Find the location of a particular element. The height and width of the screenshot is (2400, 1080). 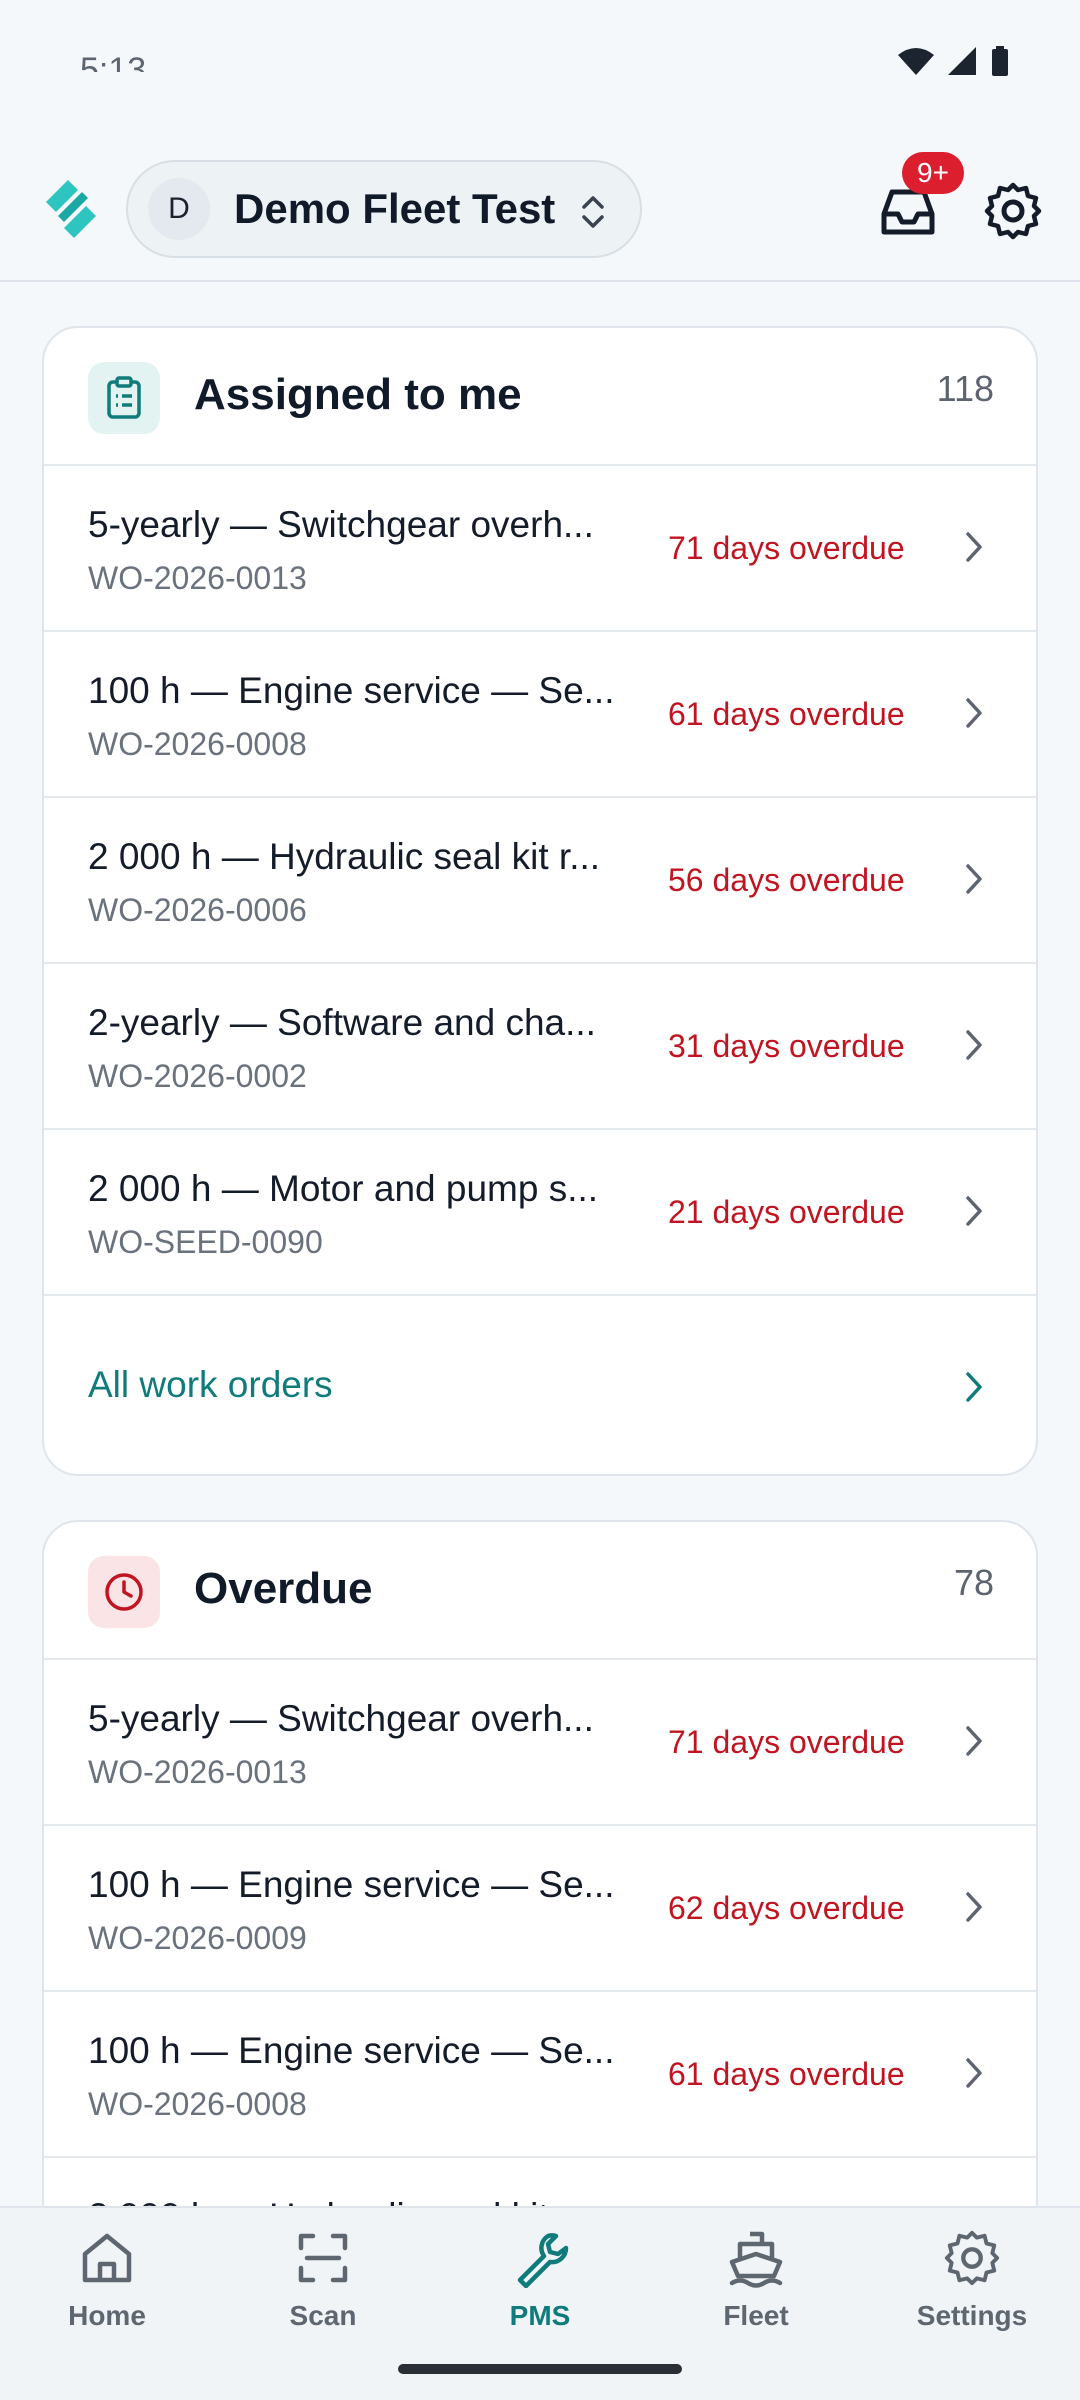

overdue-card-header: Overdue 78 is located at coordinates (540, 1591).